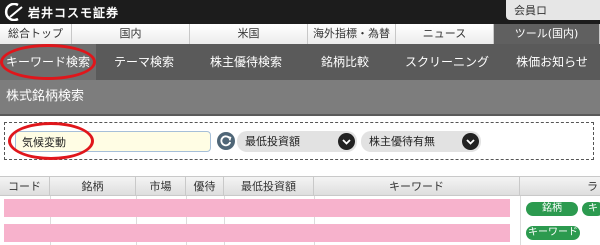 Image resolution: width=600 pixels, height=245 pixels. I want to click on subnav-screening: スクリーニング, so click(447, 62).